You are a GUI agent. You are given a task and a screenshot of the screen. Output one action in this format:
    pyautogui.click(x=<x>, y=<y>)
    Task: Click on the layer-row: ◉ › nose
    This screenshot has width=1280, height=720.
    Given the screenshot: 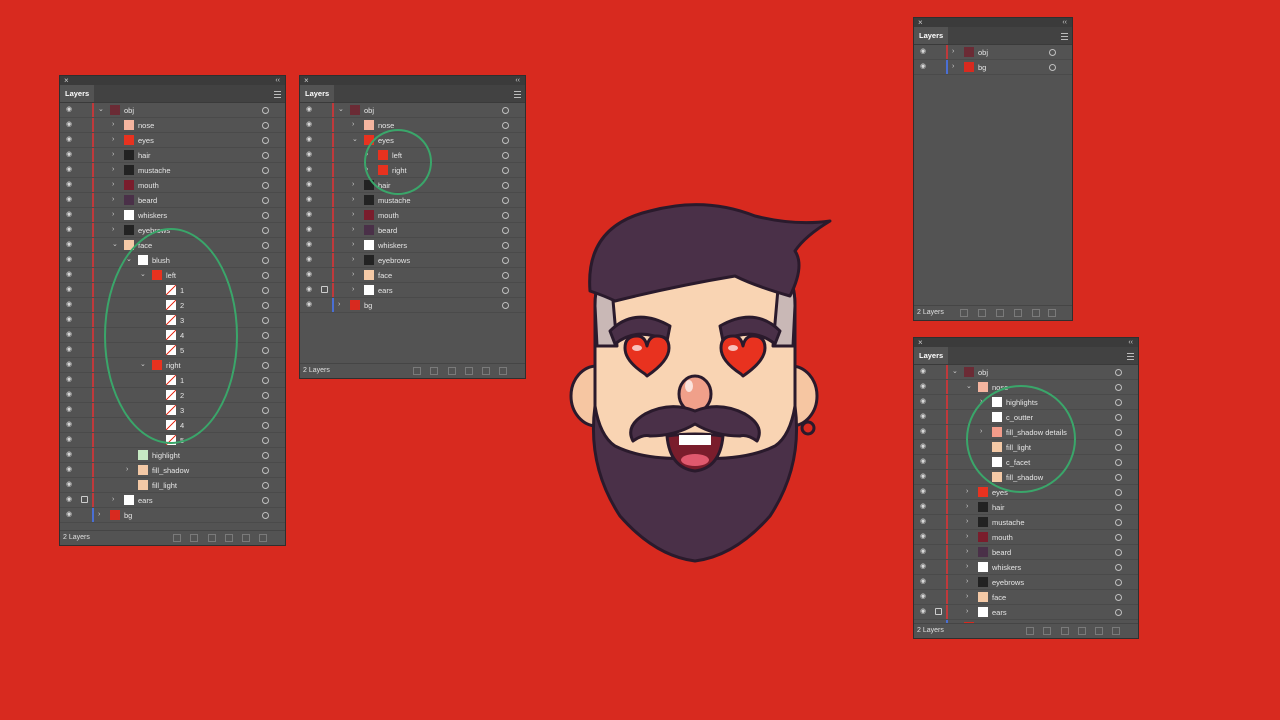 What is the action you would take?
    pyautogui.click(x=172, y=125)
    